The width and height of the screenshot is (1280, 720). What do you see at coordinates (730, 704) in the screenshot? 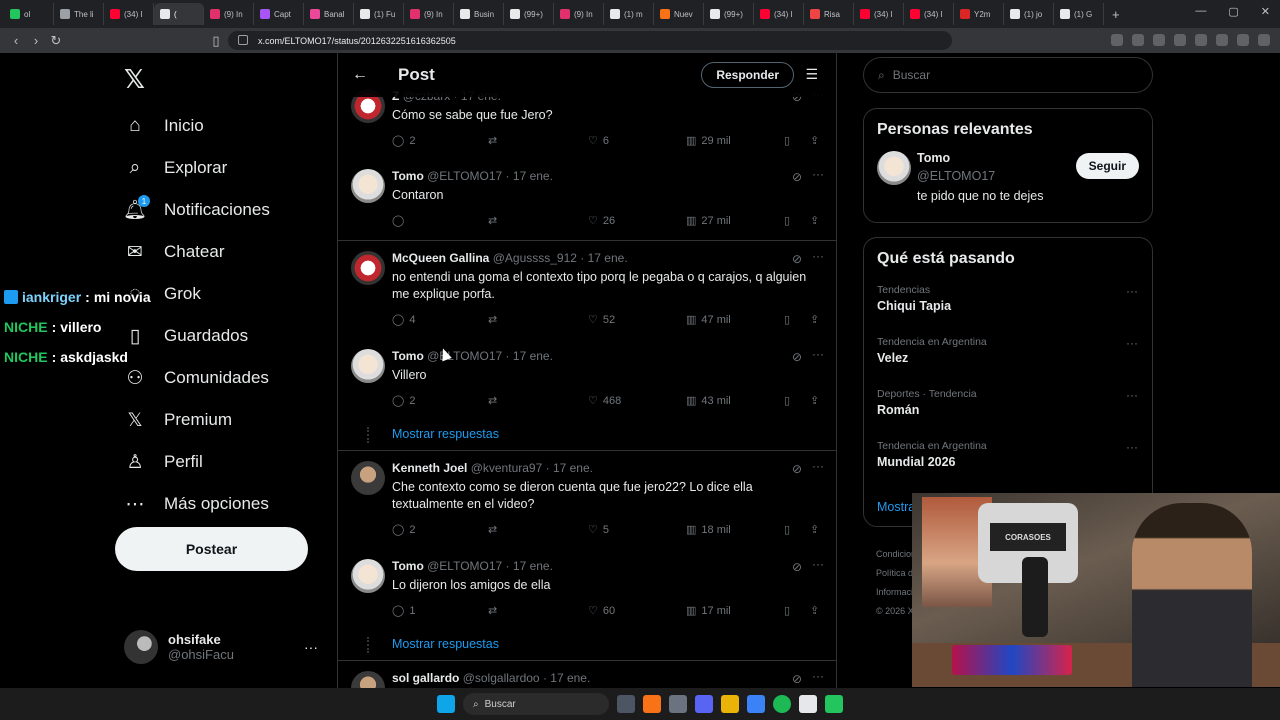
I see `file-explorer-icon` at bounding box center [730, 704].